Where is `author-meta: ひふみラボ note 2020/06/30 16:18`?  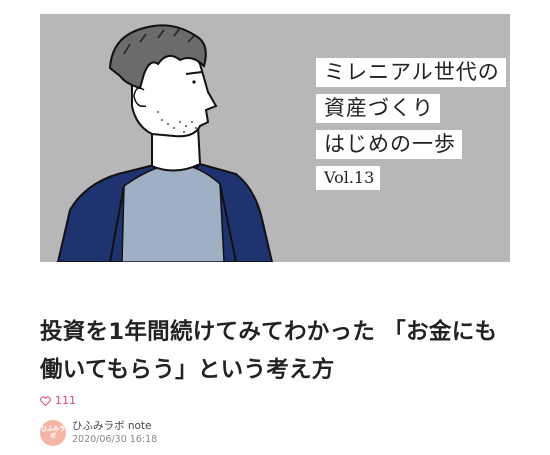 author-meta: ひふみラボ note 2020/06/30 16:18 is located at coordinates (114, 433).